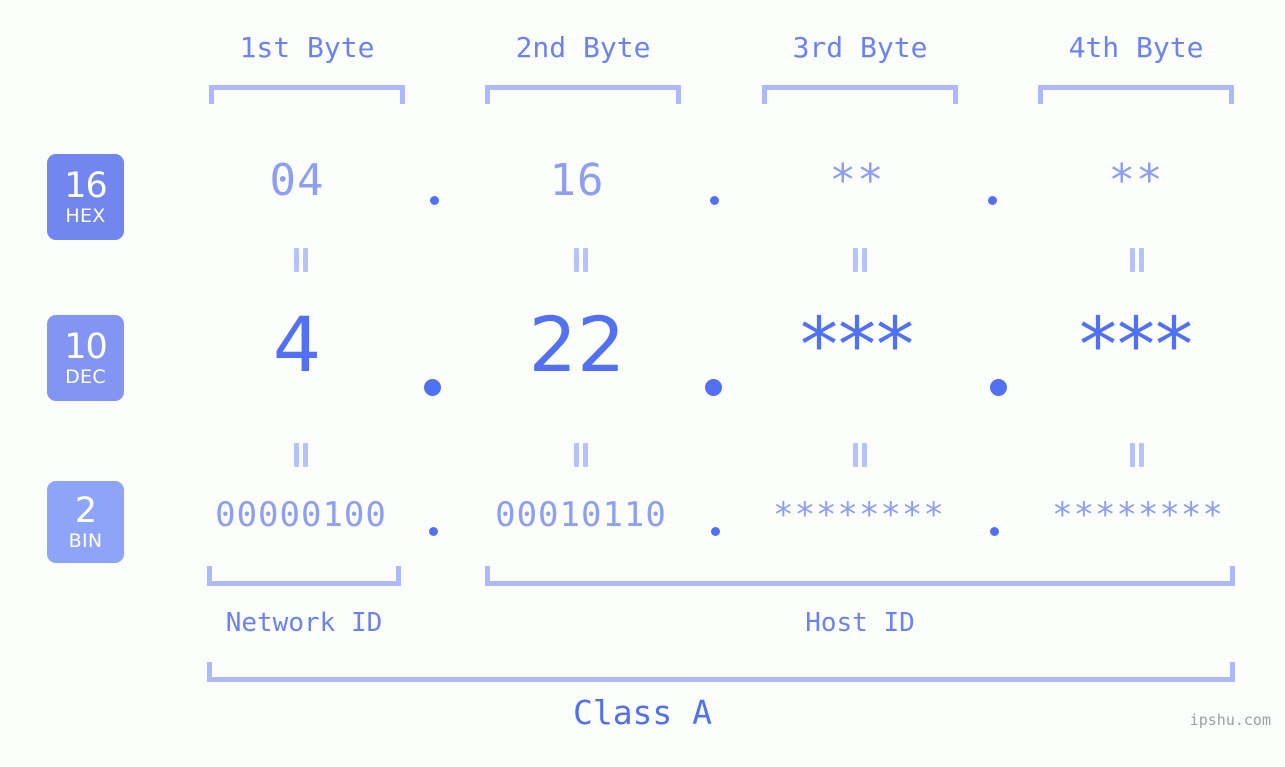  What do you see at coordinates (297, 344) in the screenshot?
I see `dec-byte-1: 4` at bounding box center [297, 344].